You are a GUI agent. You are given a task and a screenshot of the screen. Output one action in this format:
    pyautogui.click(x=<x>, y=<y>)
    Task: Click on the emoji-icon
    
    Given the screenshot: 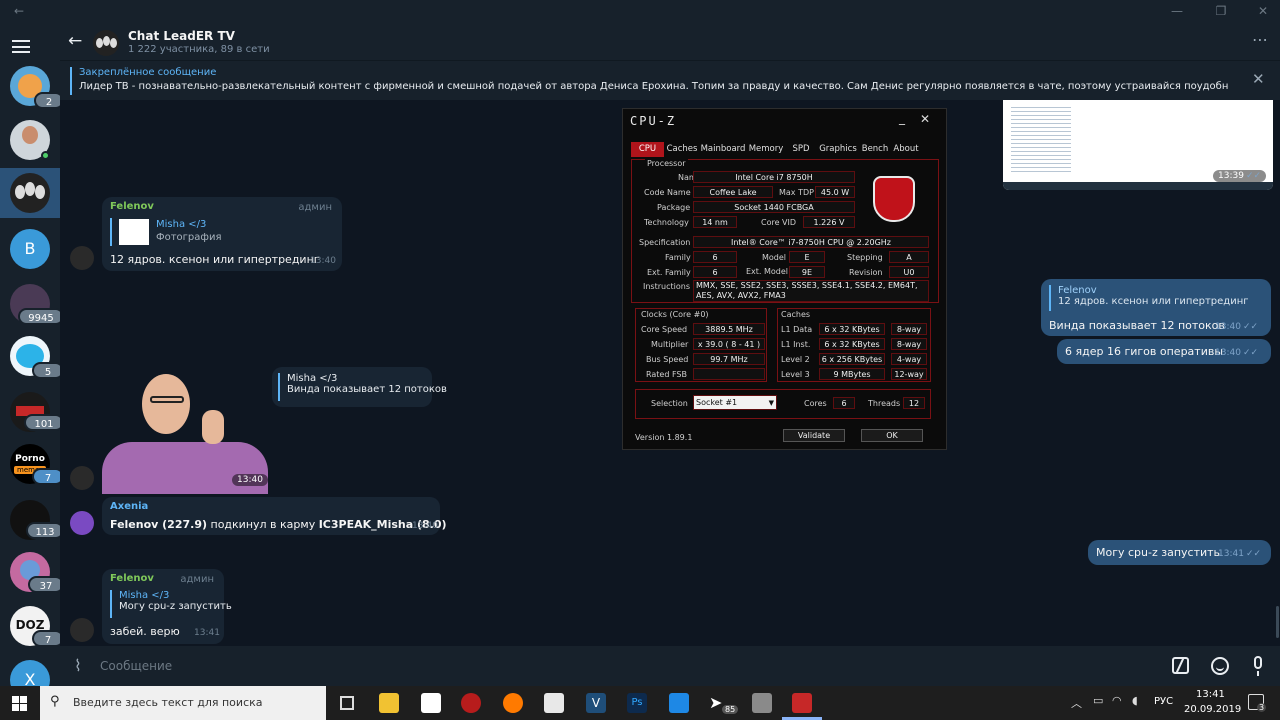 What is the action you would take?
    pyautogui.click(x=1220, y=666)
    